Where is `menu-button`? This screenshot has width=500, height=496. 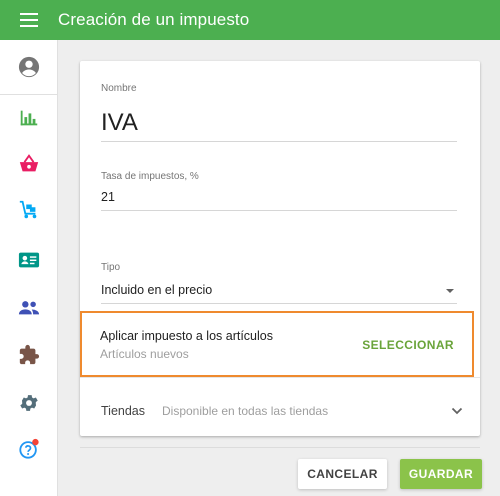 menu-button is located at coordinates (29, 20).